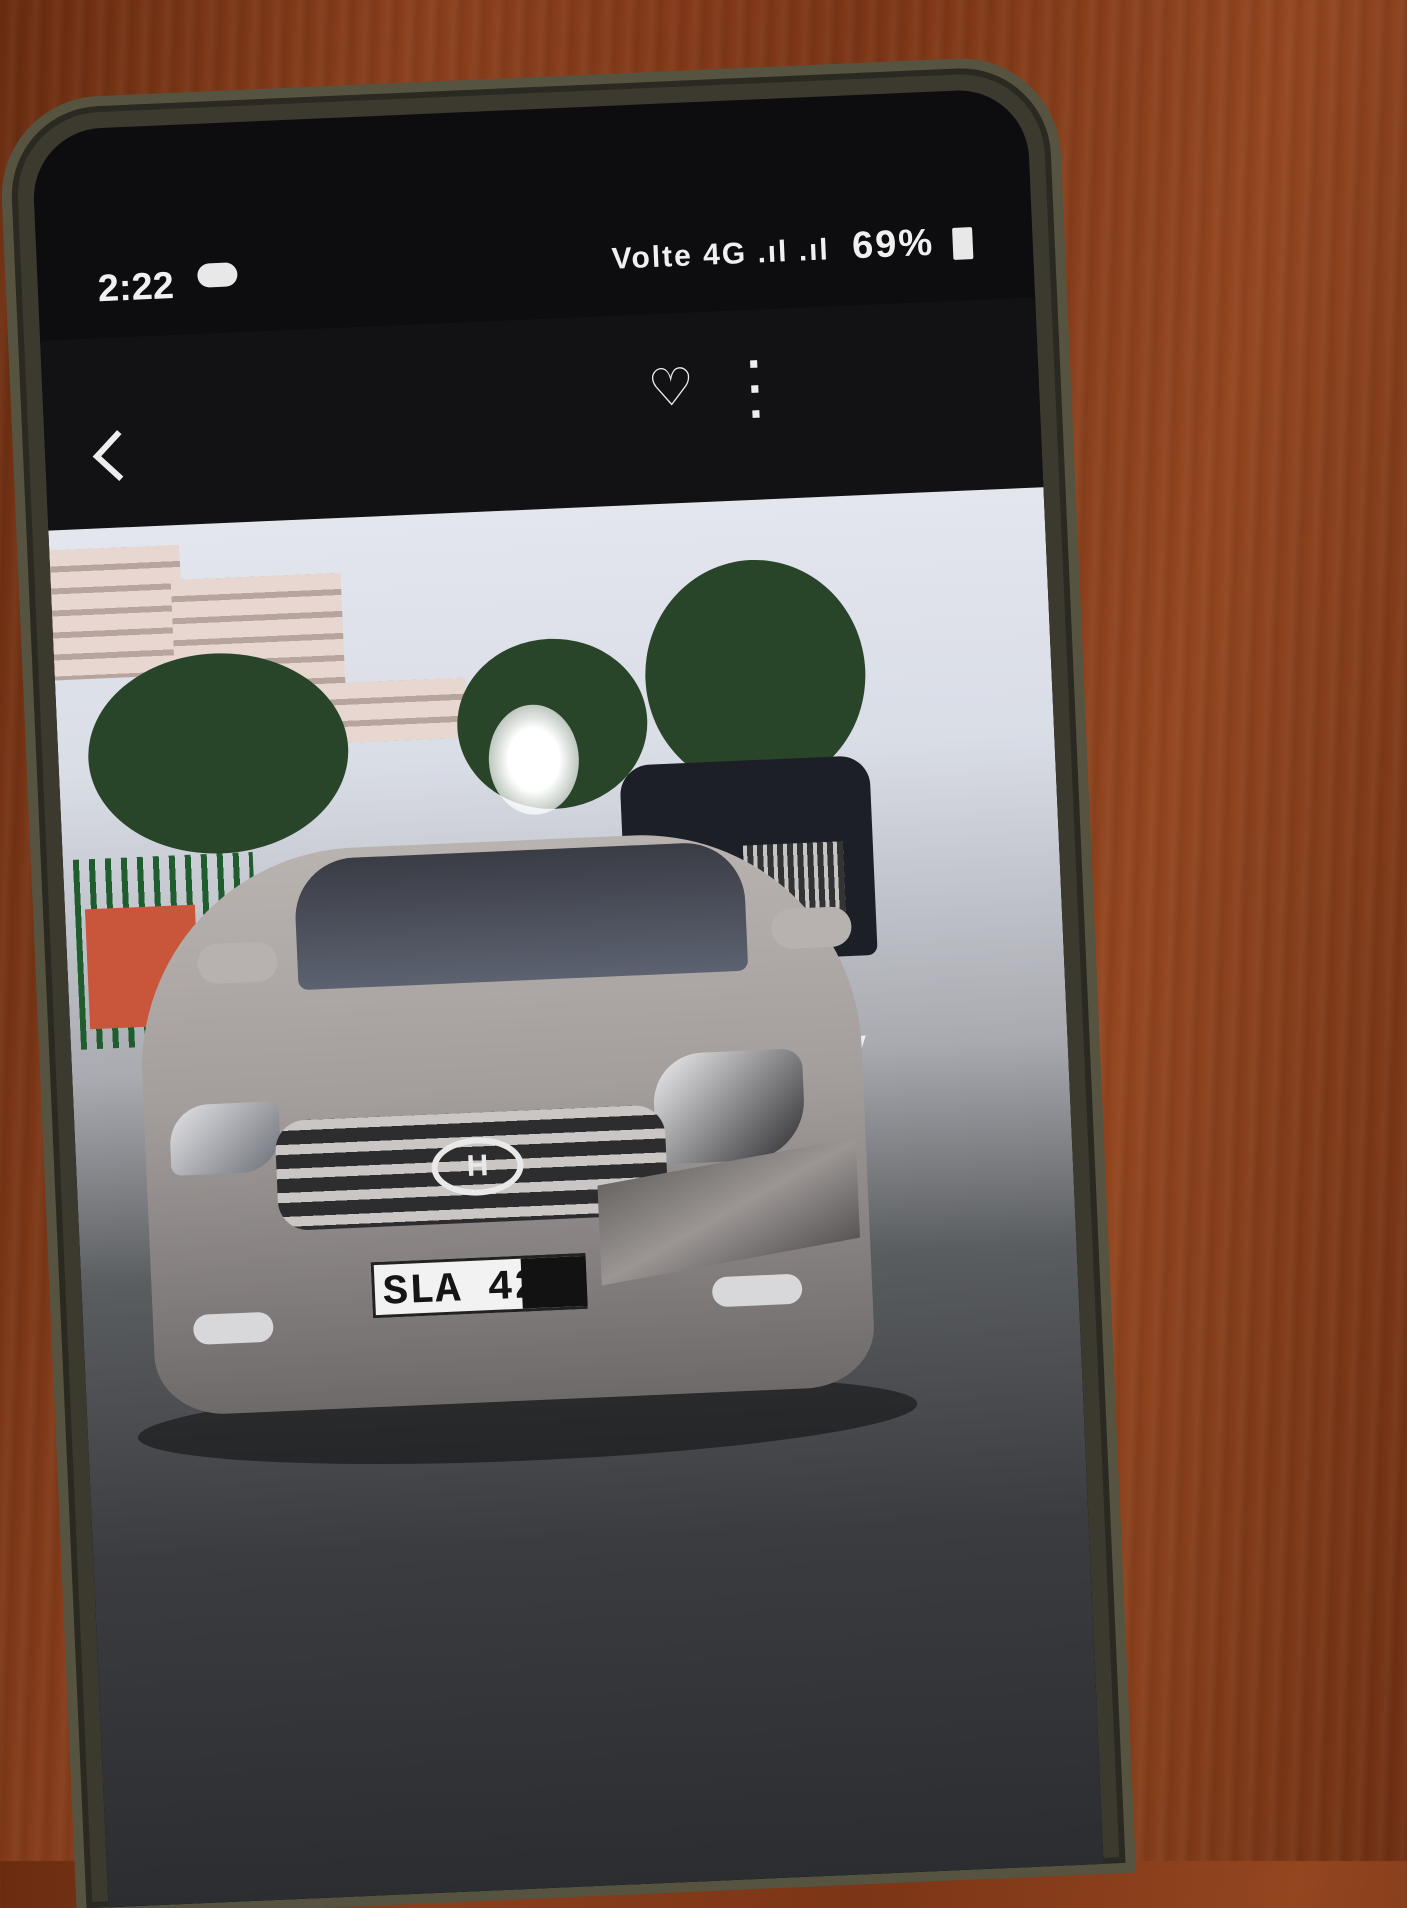 The image size is (1407, 1908). I want to click on signal-icon: Volte 4G .ıl .ıl, so click(721, 254).